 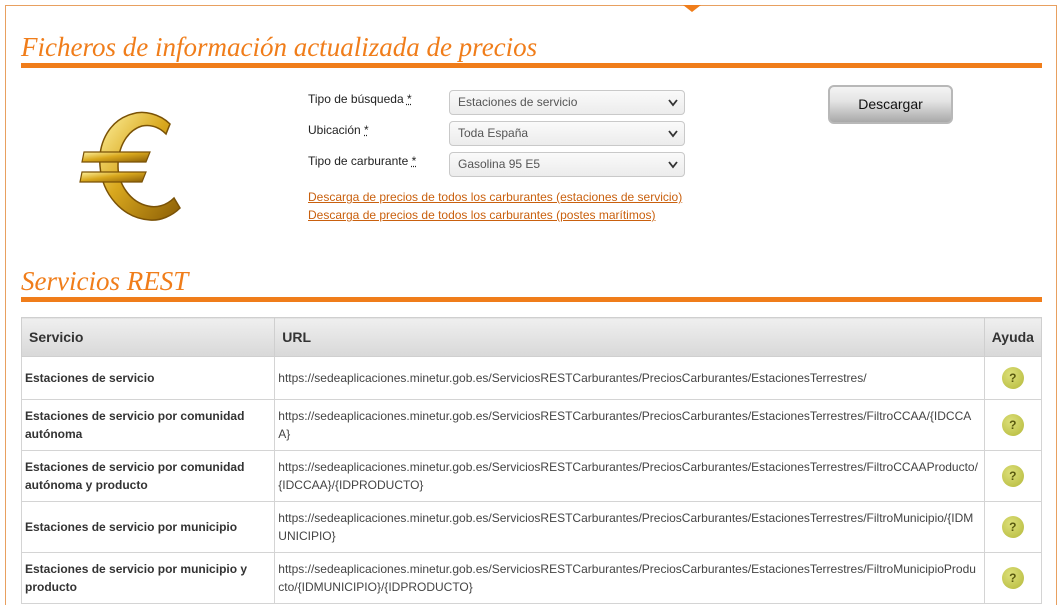 What do you see at coordinates (692, 8) in the screenshot?
I see `top-notch` at bounding box center [692, 8].